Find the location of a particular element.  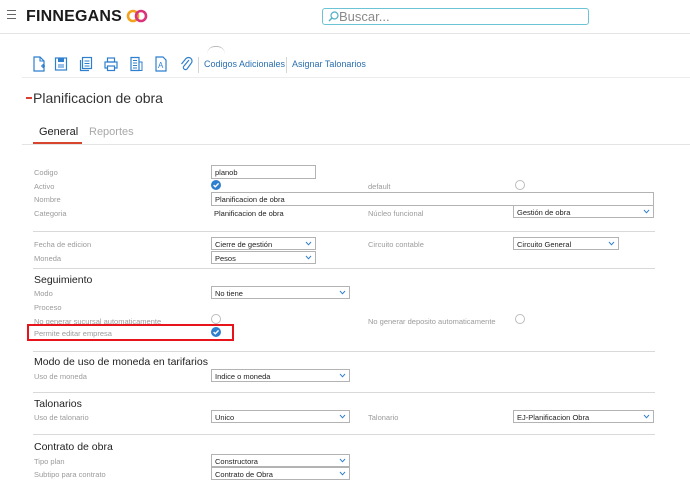

moneda-value: Pesos is located at coordinates (225, 258).